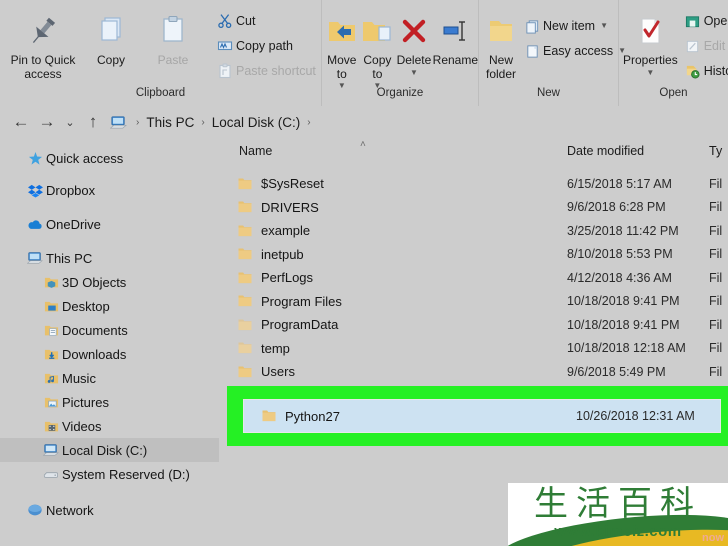 This screenshot has height=546, width=728. Describe the element at coordinates (94, 282) in the screenshot. I see `sidebar-item-label: 3D Objects` at that location.